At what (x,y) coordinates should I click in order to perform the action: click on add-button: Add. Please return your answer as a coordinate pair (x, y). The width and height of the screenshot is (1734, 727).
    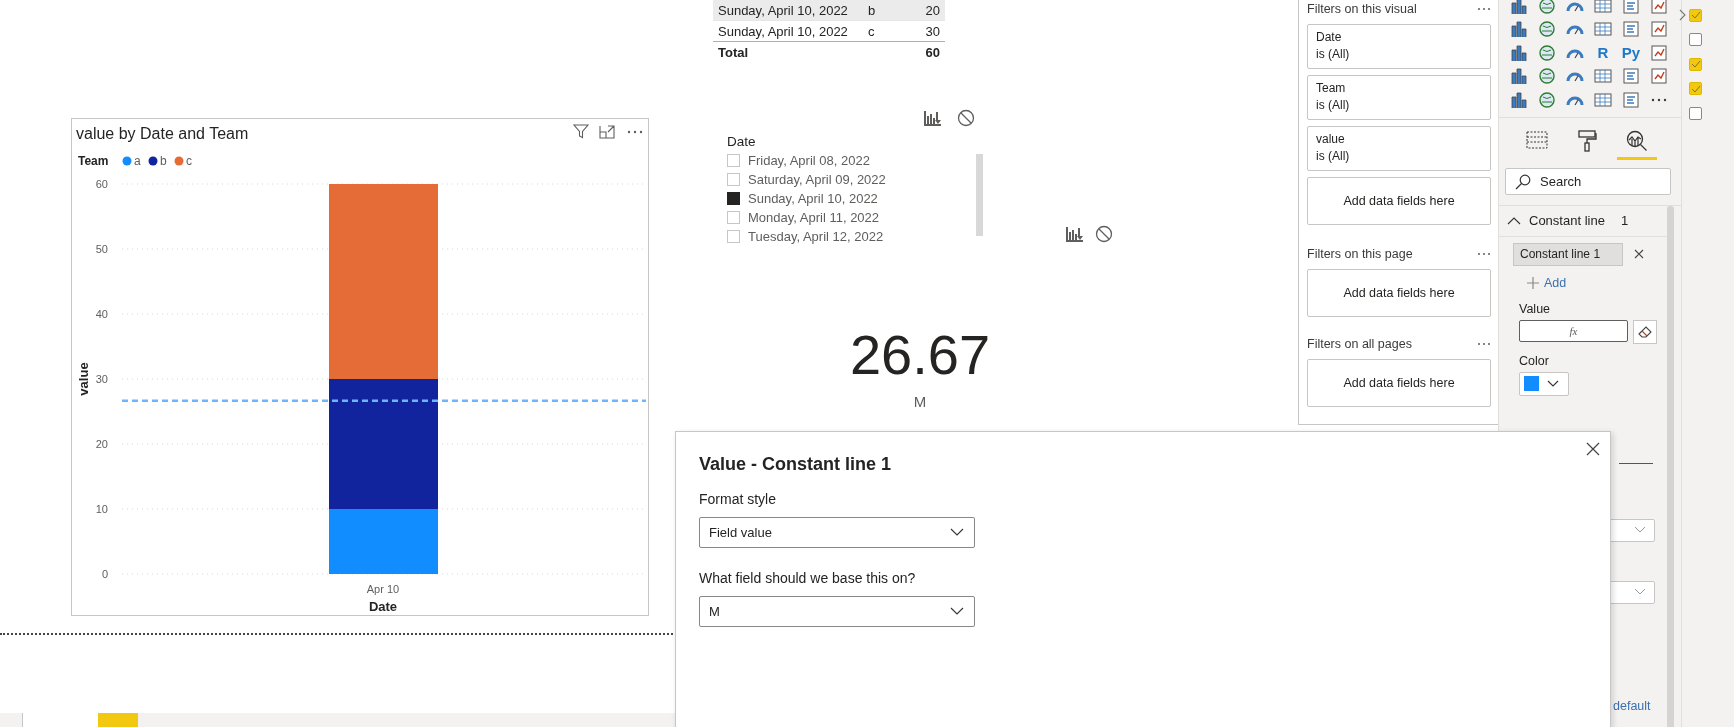
    Looking at the image, I should click on (1547, 282).